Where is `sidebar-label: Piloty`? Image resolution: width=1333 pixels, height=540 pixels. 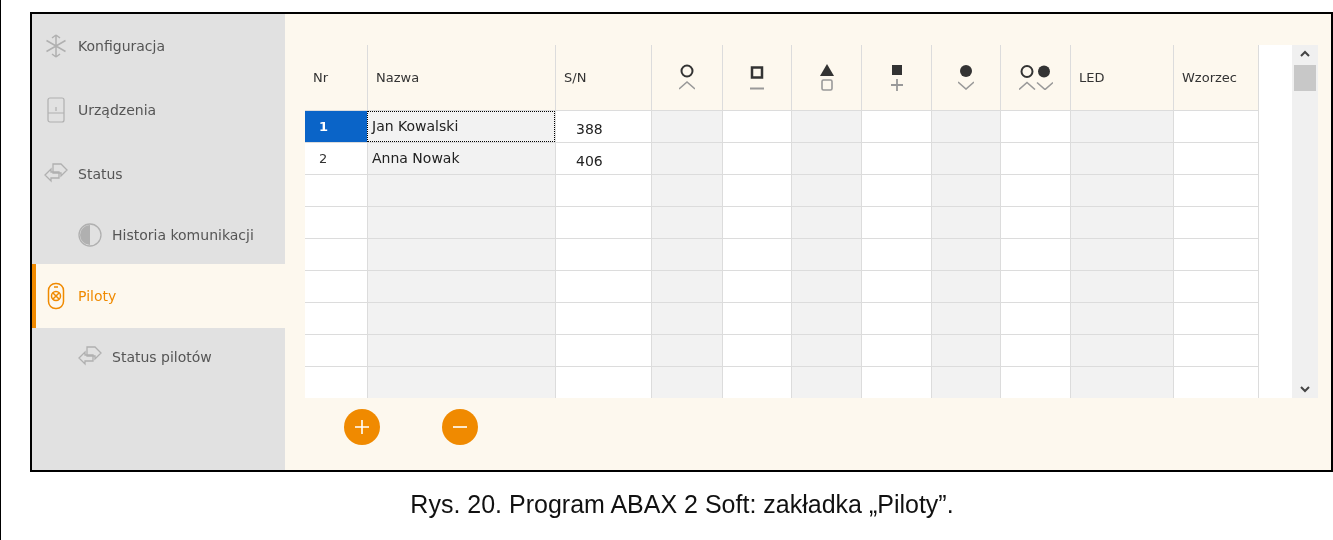
sidebar-label: Piloty is located at coordinates (97, 296).